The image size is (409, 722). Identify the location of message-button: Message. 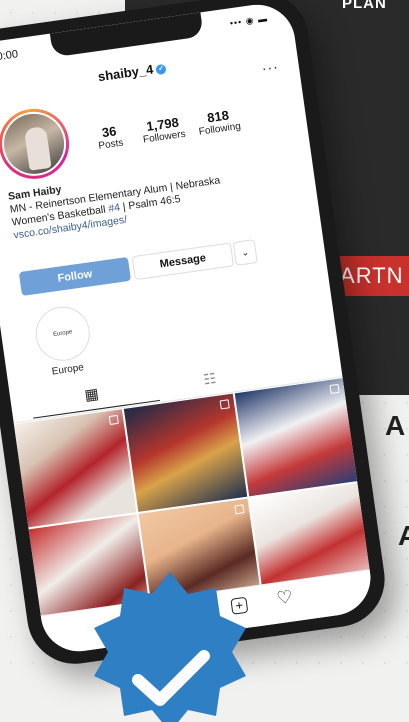
(183, 261).